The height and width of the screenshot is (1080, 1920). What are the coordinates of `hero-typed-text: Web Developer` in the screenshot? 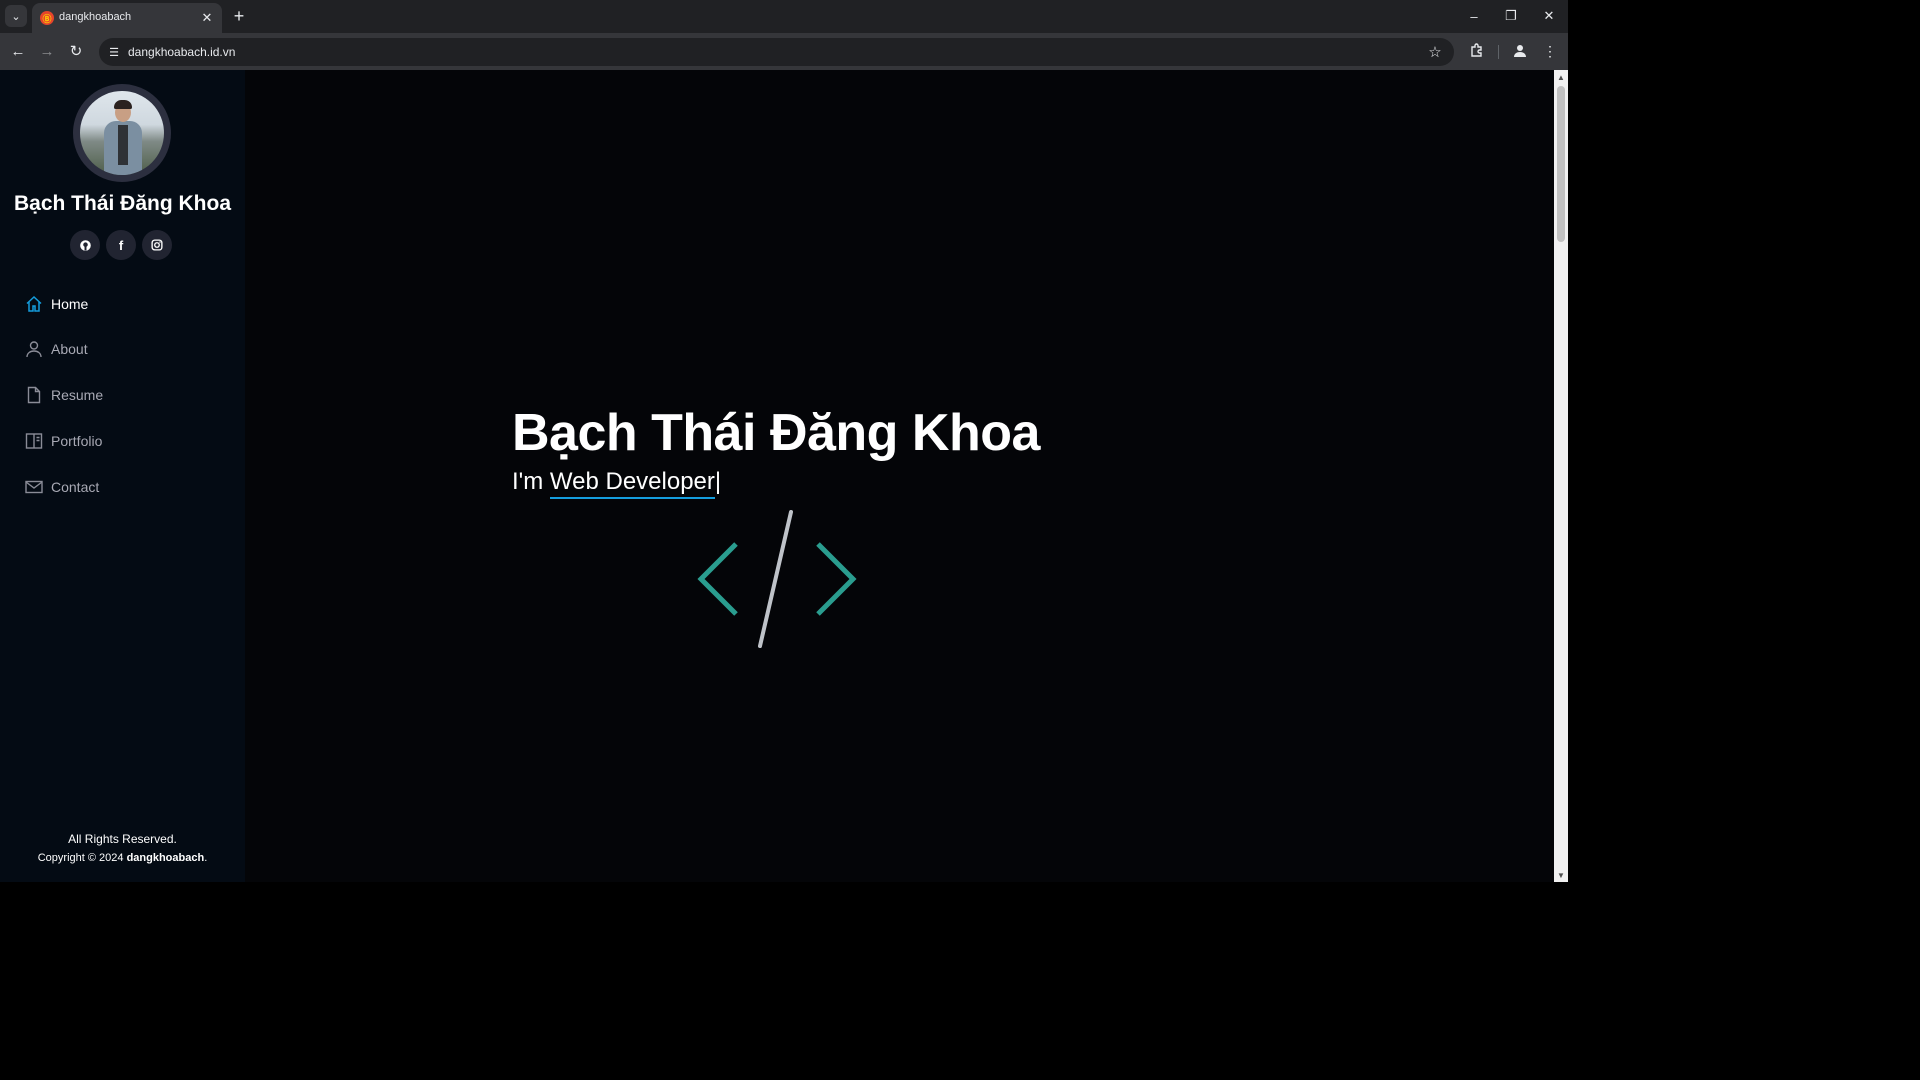 It's located at (632, 481).